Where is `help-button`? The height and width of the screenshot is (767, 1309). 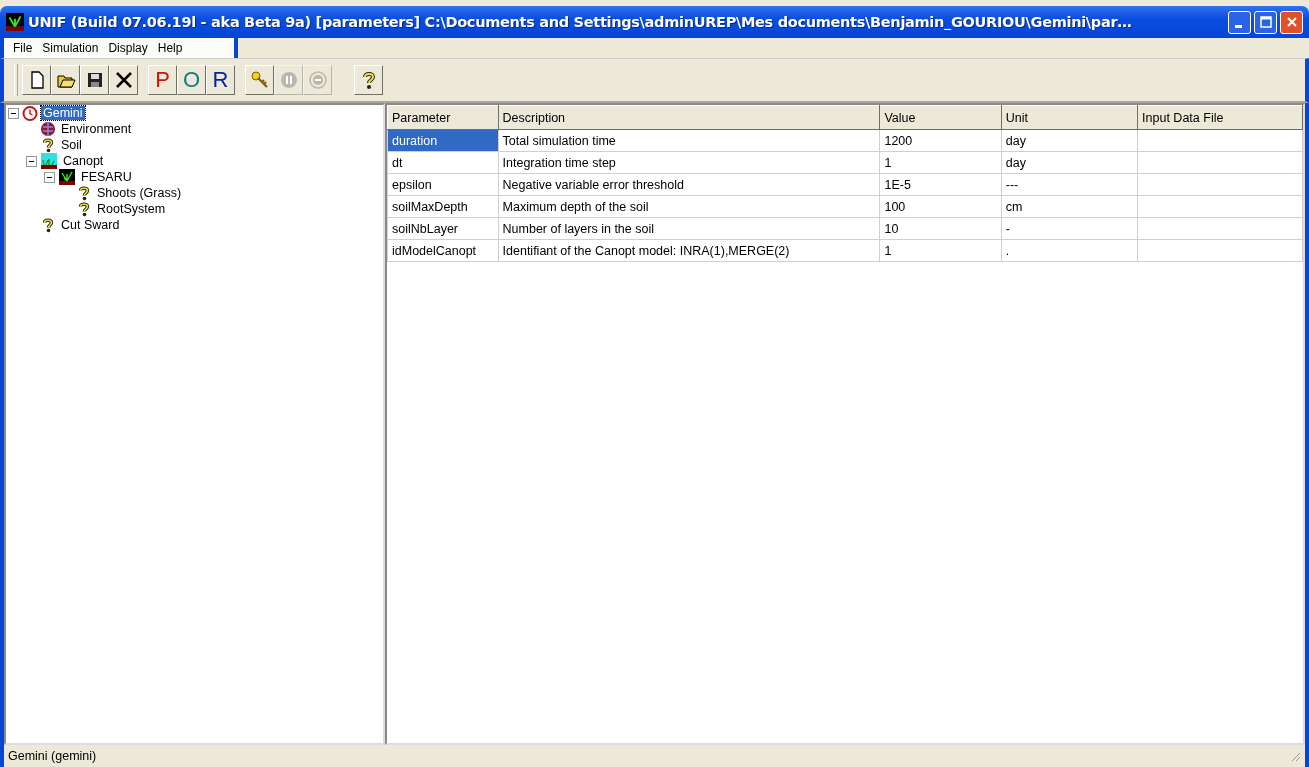 help-button is located at coordinates (368, 80).